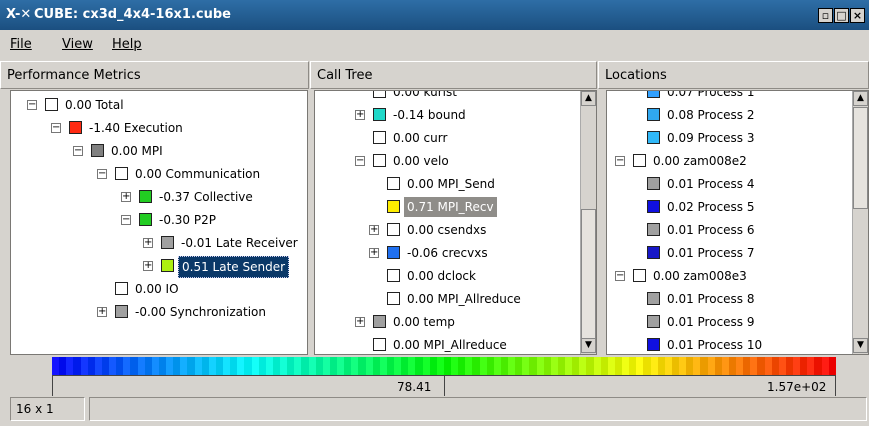  Describe the element at coordinates (711, 299) in the screenshot. I see `node-label: 0.01 Process 8` at that location.